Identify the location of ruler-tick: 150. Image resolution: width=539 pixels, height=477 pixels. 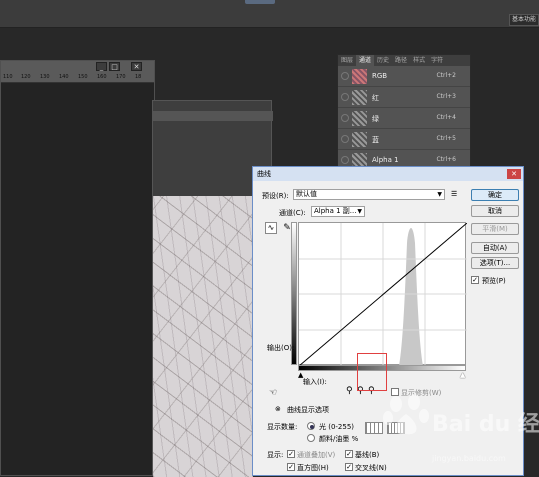
(83, 77).